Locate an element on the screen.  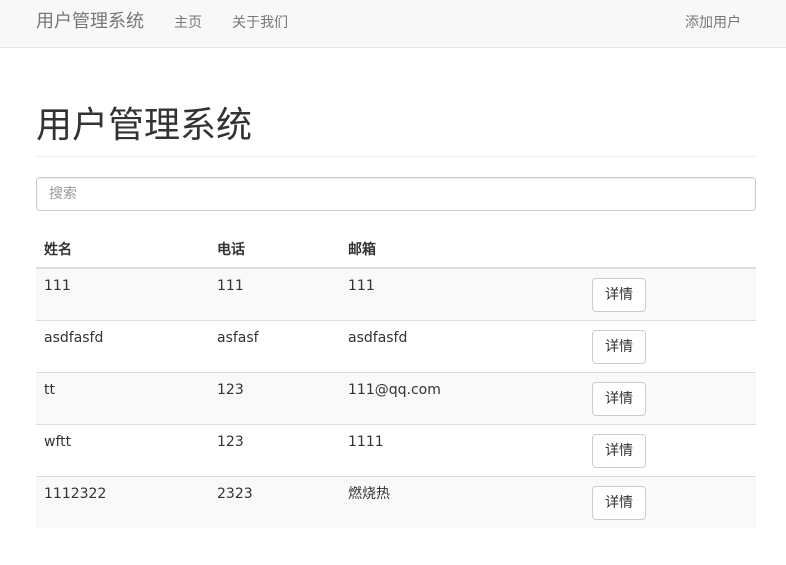
cell-name: wftt is located at coordinates (122, 450).